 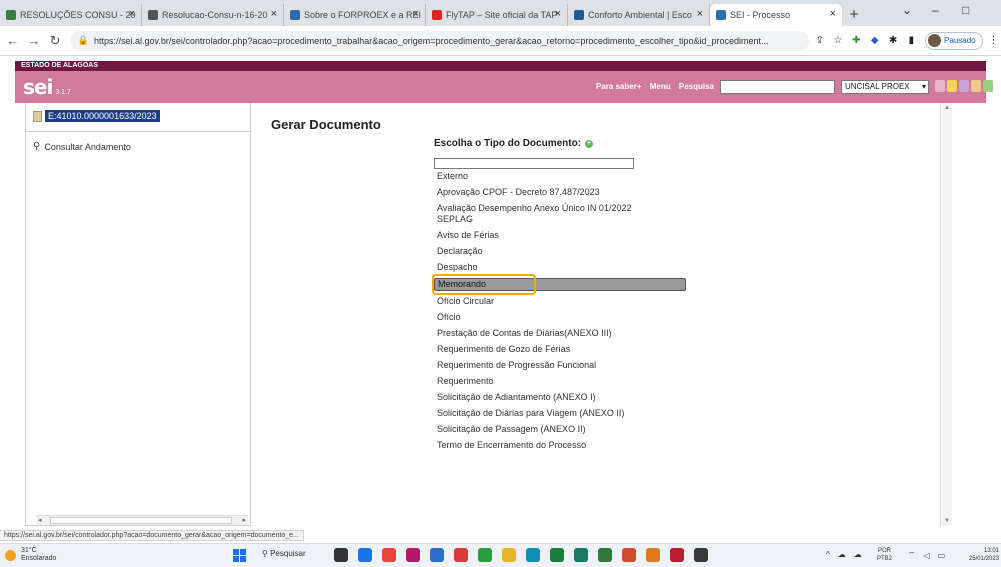 What do you see at coordinates (907, 10) in the screenshot?
I see `tab-search-icon: ⌄` at bounding box center [907, 10].